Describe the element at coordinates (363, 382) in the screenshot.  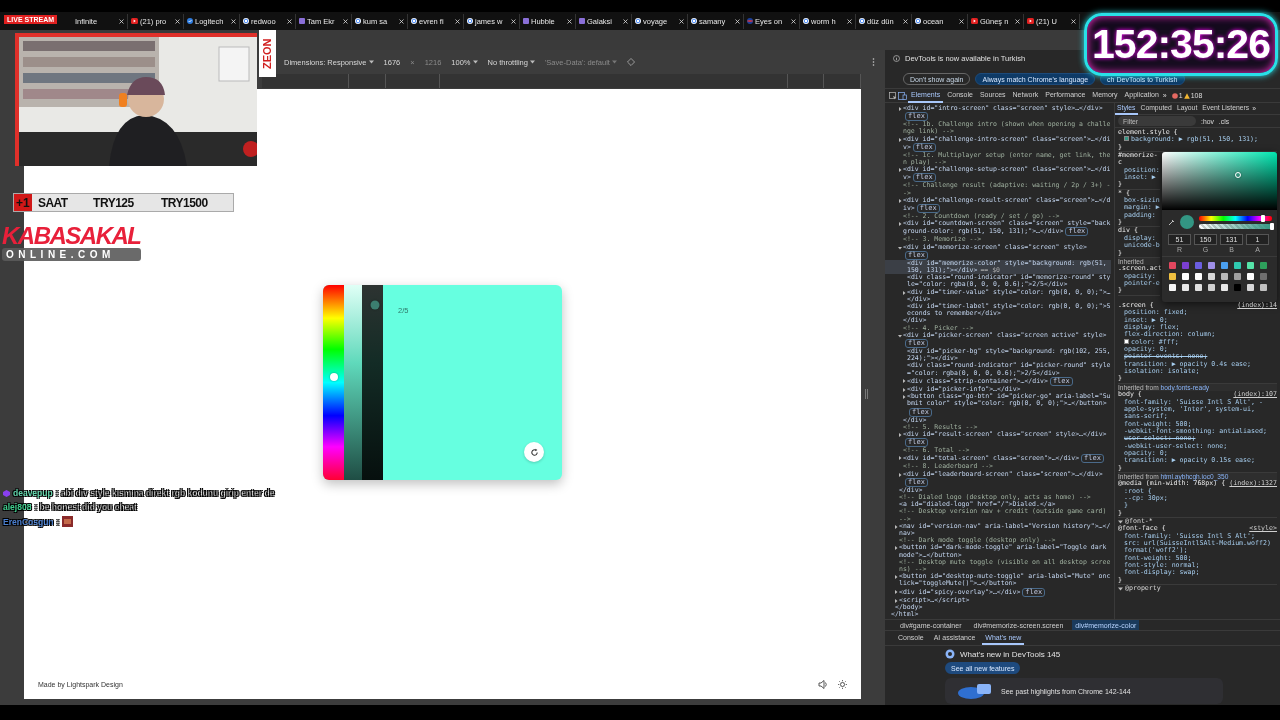
I see `shade-slider` at that location.